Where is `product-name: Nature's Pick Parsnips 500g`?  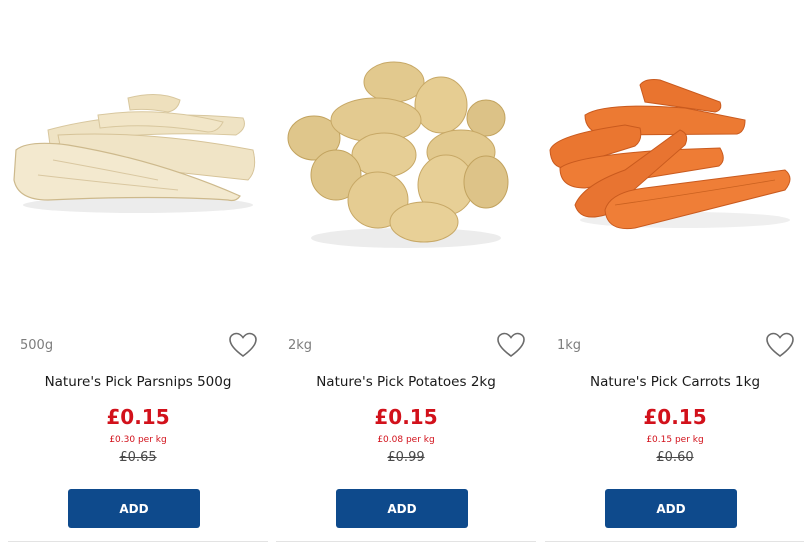
product-name: Nature's Pick Parsnips 500g is located at coordinates (138, 382).